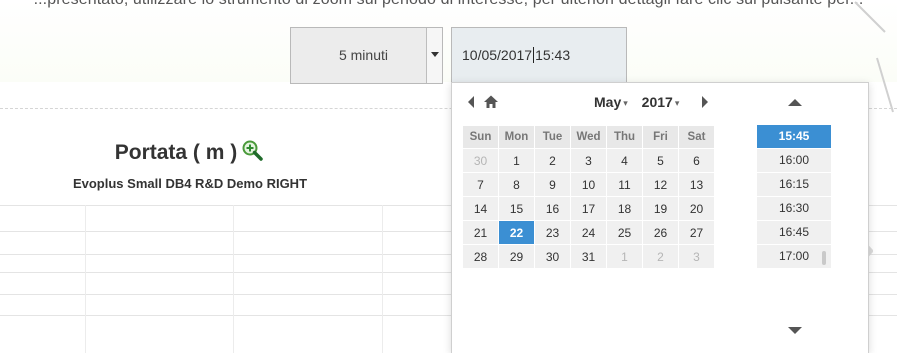 This screenshot has width=897, height=353. I want to click on time-scroll-down-icon, so click(795, 331).